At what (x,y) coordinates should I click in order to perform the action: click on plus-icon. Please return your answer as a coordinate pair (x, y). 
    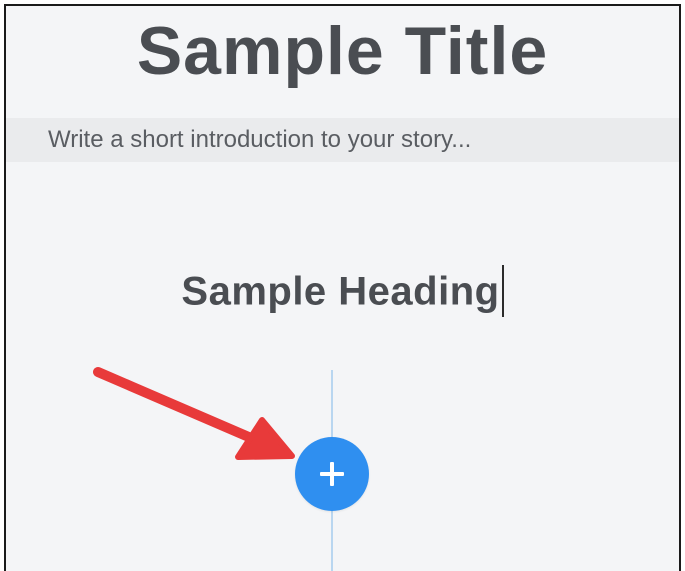
    Looking at the image, I should click on (332, 474).